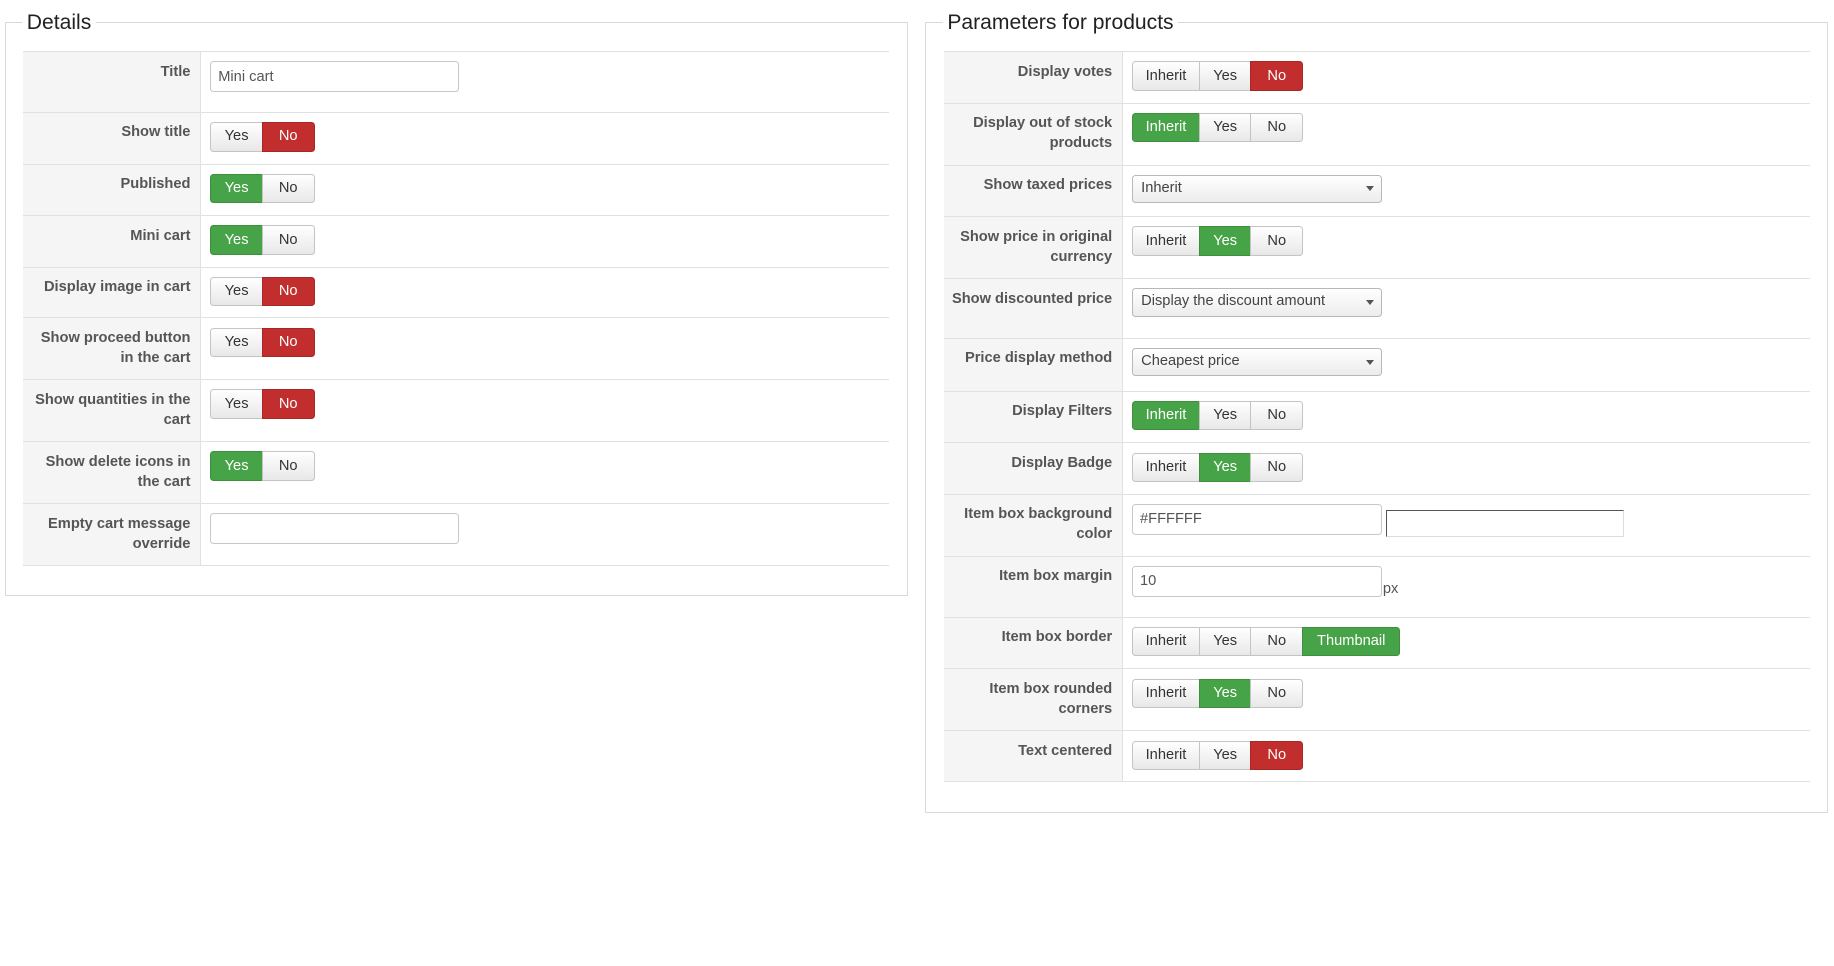 The height and width of the screenshot is (966, 1834). I want to click on row-item-box-background-color-control, so click(1466, 525).